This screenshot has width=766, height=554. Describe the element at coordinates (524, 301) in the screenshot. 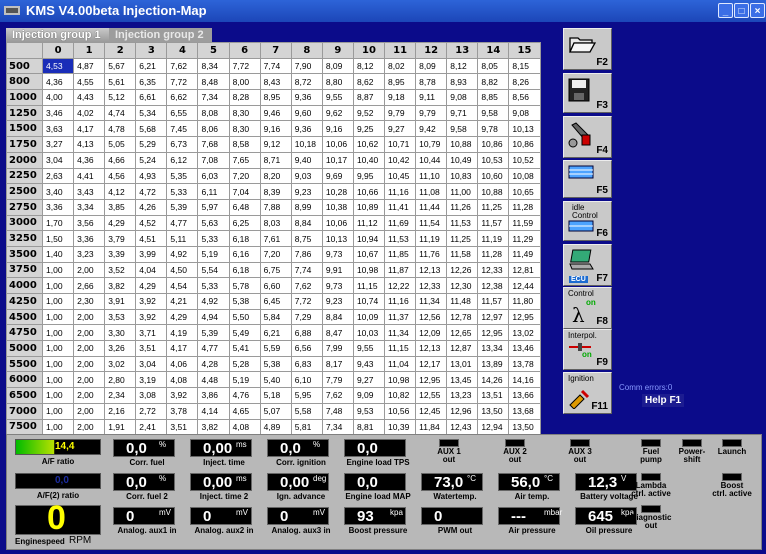

I see `map-cell: 11,80` at that location.